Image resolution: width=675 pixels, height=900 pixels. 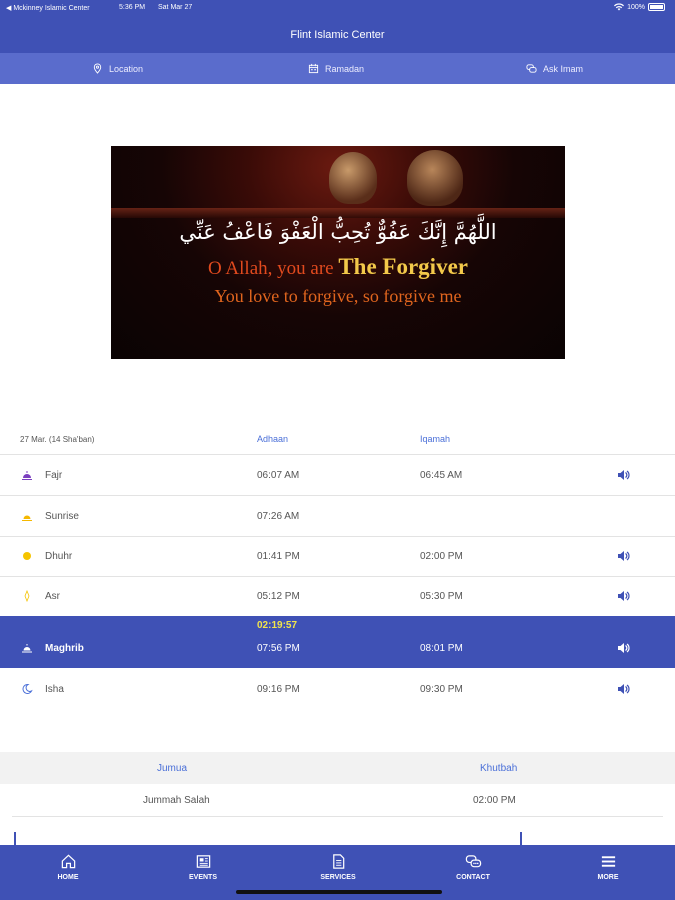 What do you see at coordinates (313, 68) in the screenshot?
I see `calendar-icon` at bounding box center [313, 68].